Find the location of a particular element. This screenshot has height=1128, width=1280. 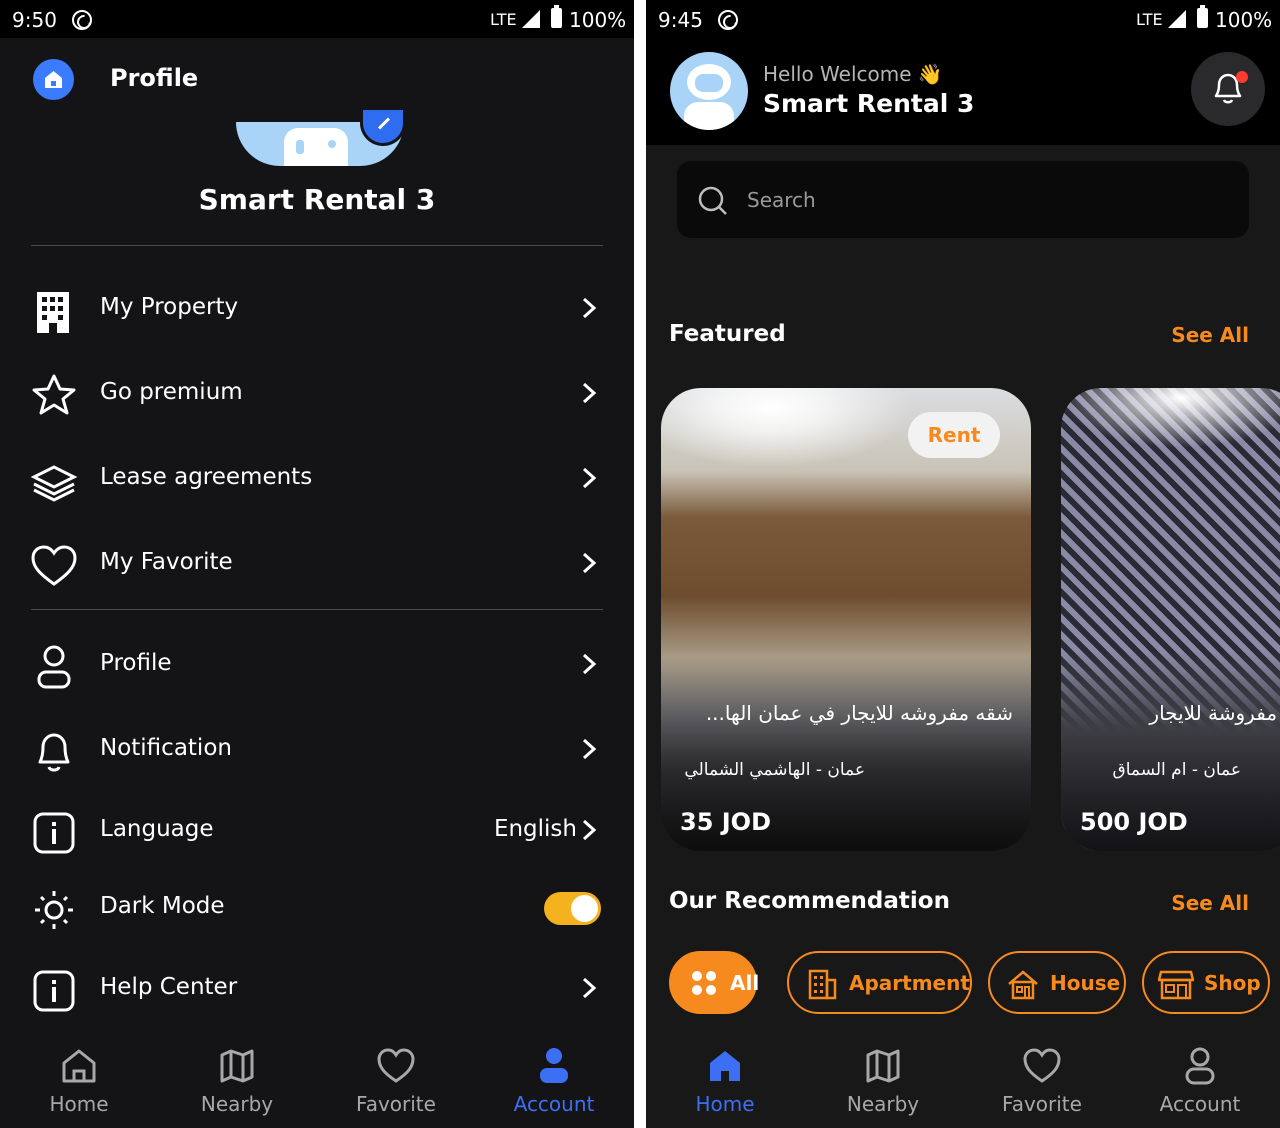

featured-see-all-link: See All is located at coordinates (1210, 335).